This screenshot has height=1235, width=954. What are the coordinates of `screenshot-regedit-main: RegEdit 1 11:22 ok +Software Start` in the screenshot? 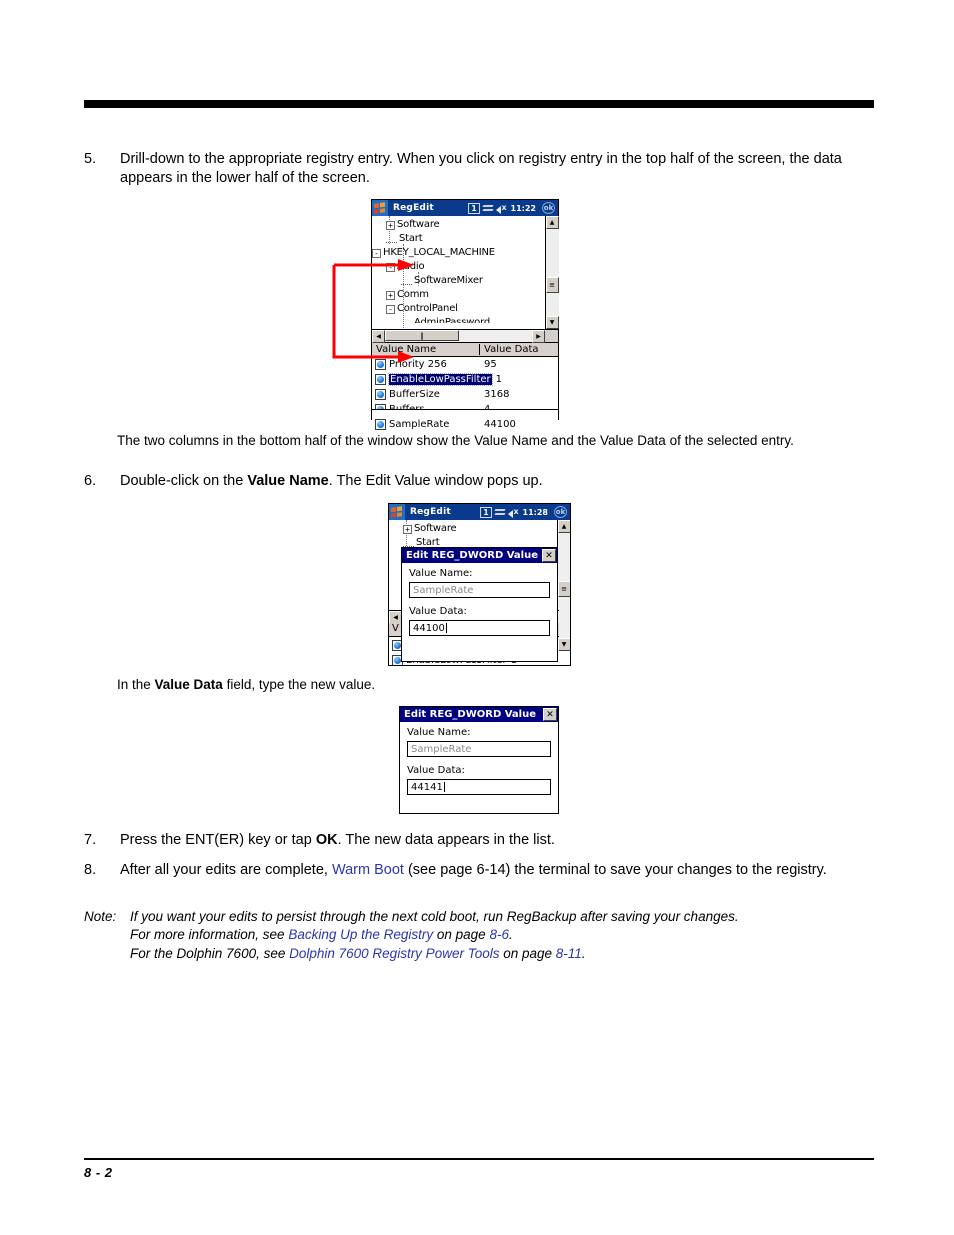 It's located at (465, 315).